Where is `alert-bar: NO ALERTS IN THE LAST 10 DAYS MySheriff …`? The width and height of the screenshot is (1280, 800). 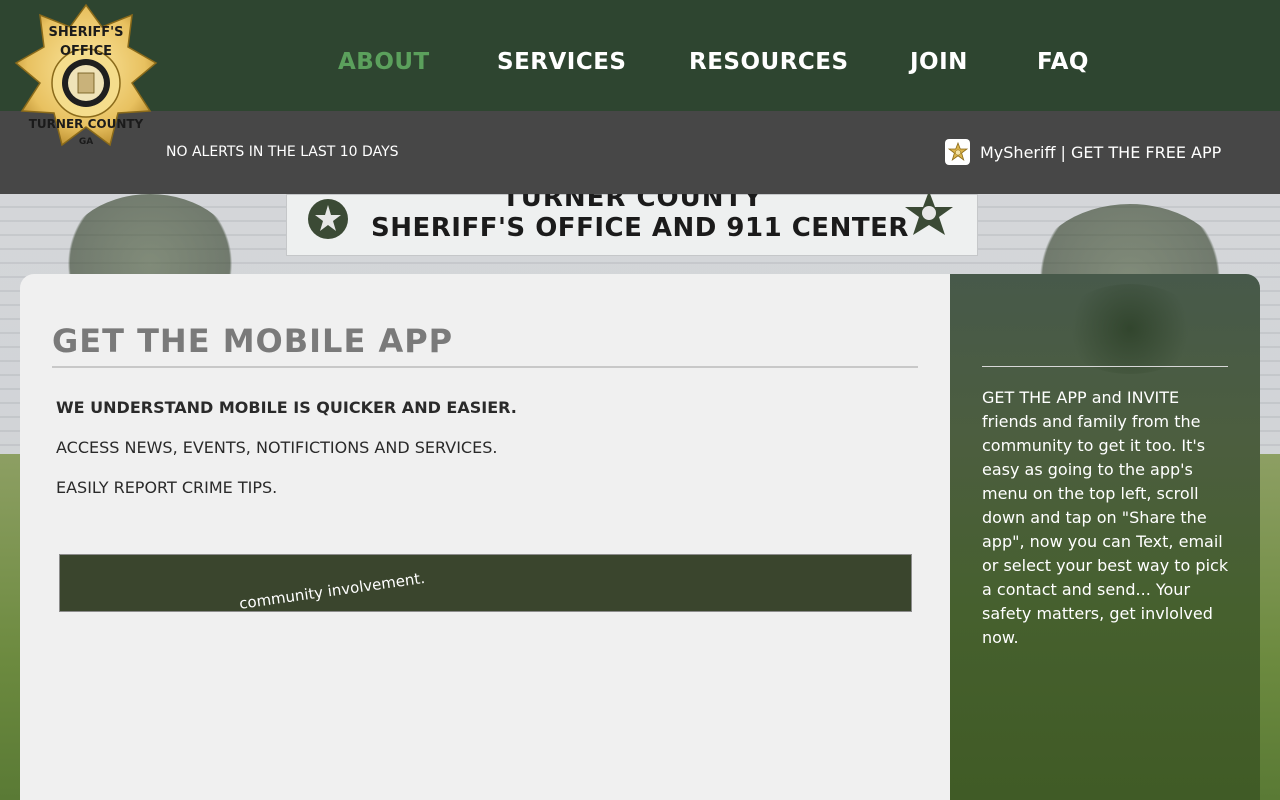
alert-bar: NO ALERTS IN THE LAST 10 DAYS MySheriff … is located at coordinates (640, 152).